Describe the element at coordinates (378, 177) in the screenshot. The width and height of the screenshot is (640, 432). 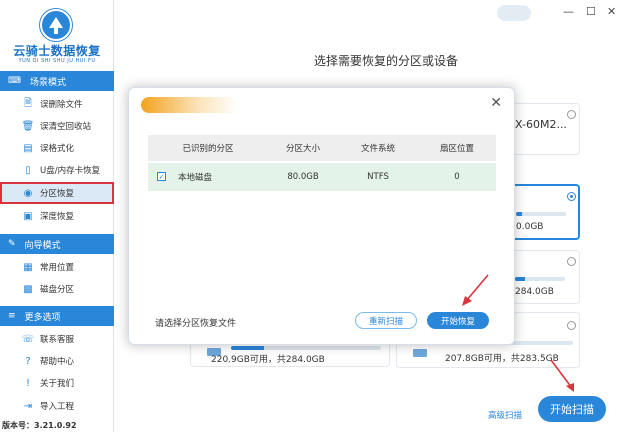
I see `partition-filesystem: NTFS` at that location.